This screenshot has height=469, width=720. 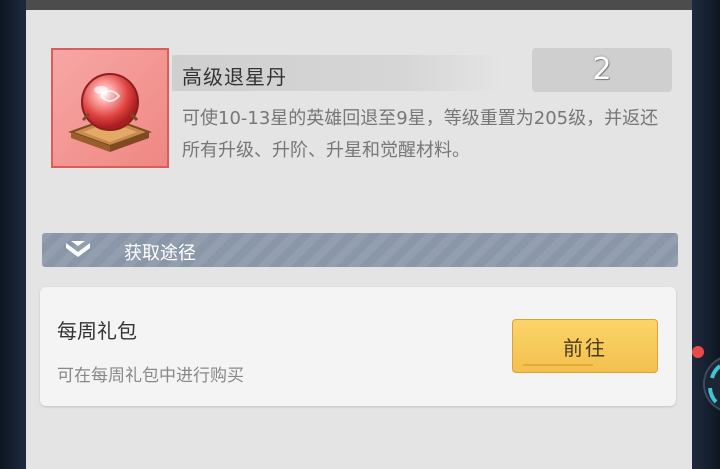 I want to click on item-count-box: 2, so click(x=602, y=70).